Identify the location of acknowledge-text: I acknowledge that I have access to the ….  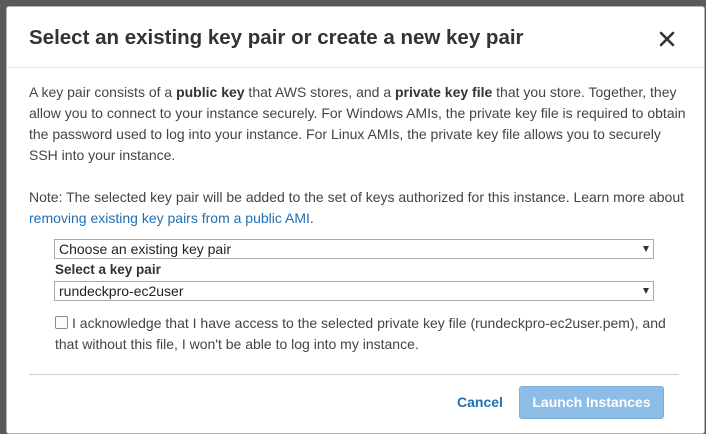
(360, 333).